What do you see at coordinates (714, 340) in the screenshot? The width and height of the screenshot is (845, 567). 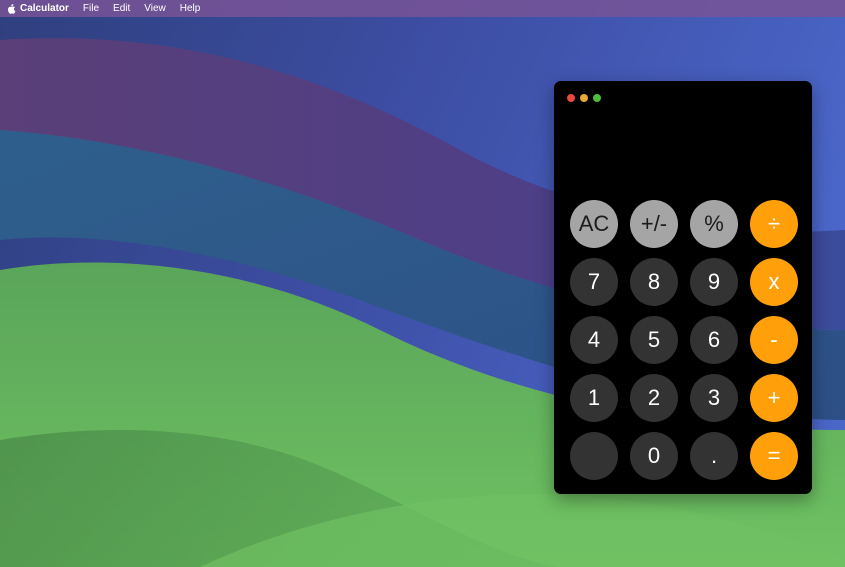 I see `digit-6-button: 6` at bounding box center [714, 340].